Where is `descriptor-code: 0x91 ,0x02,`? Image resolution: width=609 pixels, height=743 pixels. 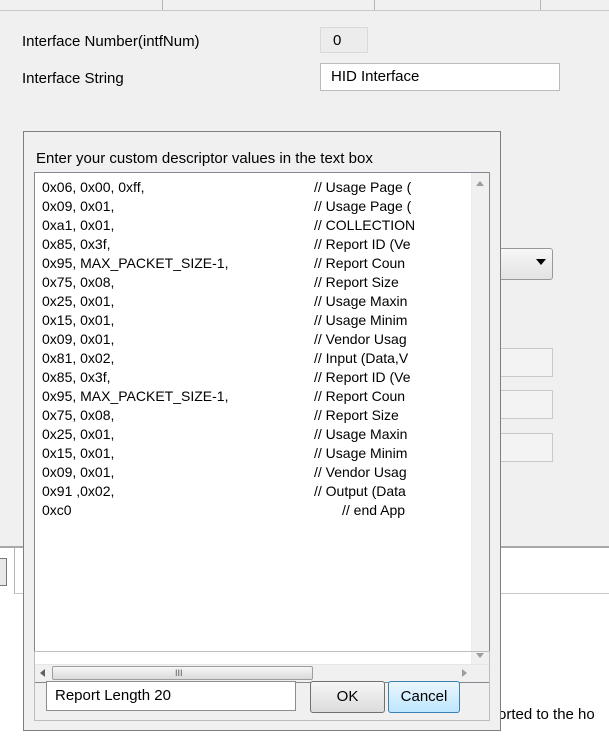
descriptor-code: 0x91 ,0x02, is located at coordinates (78, 491).